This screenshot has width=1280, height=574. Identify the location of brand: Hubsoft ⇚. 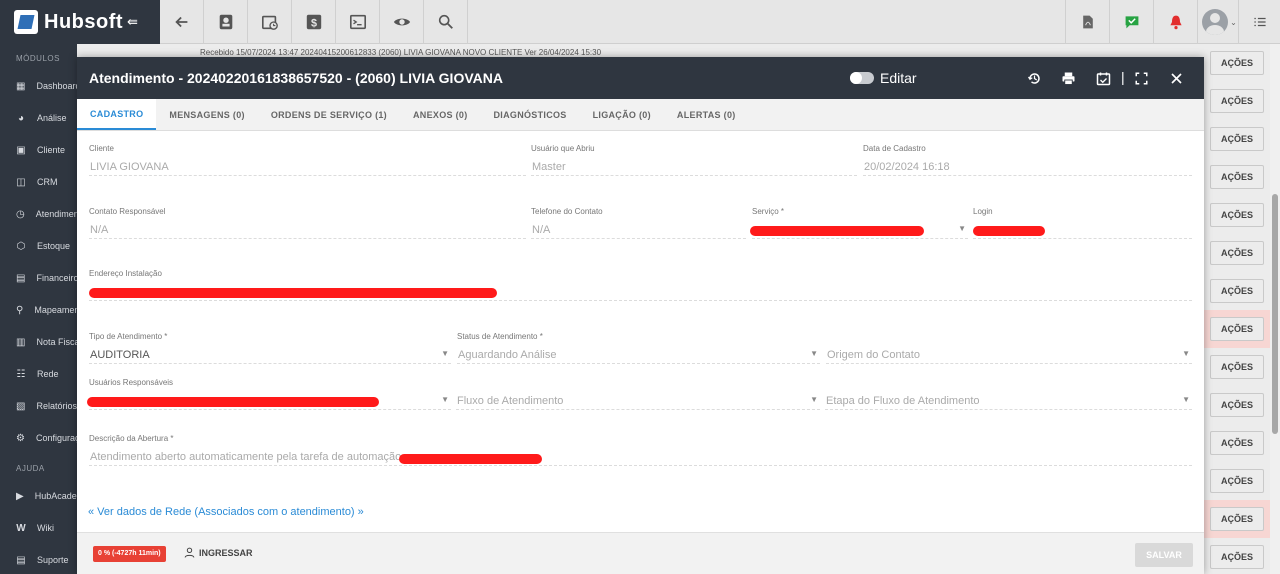
(80, 22).